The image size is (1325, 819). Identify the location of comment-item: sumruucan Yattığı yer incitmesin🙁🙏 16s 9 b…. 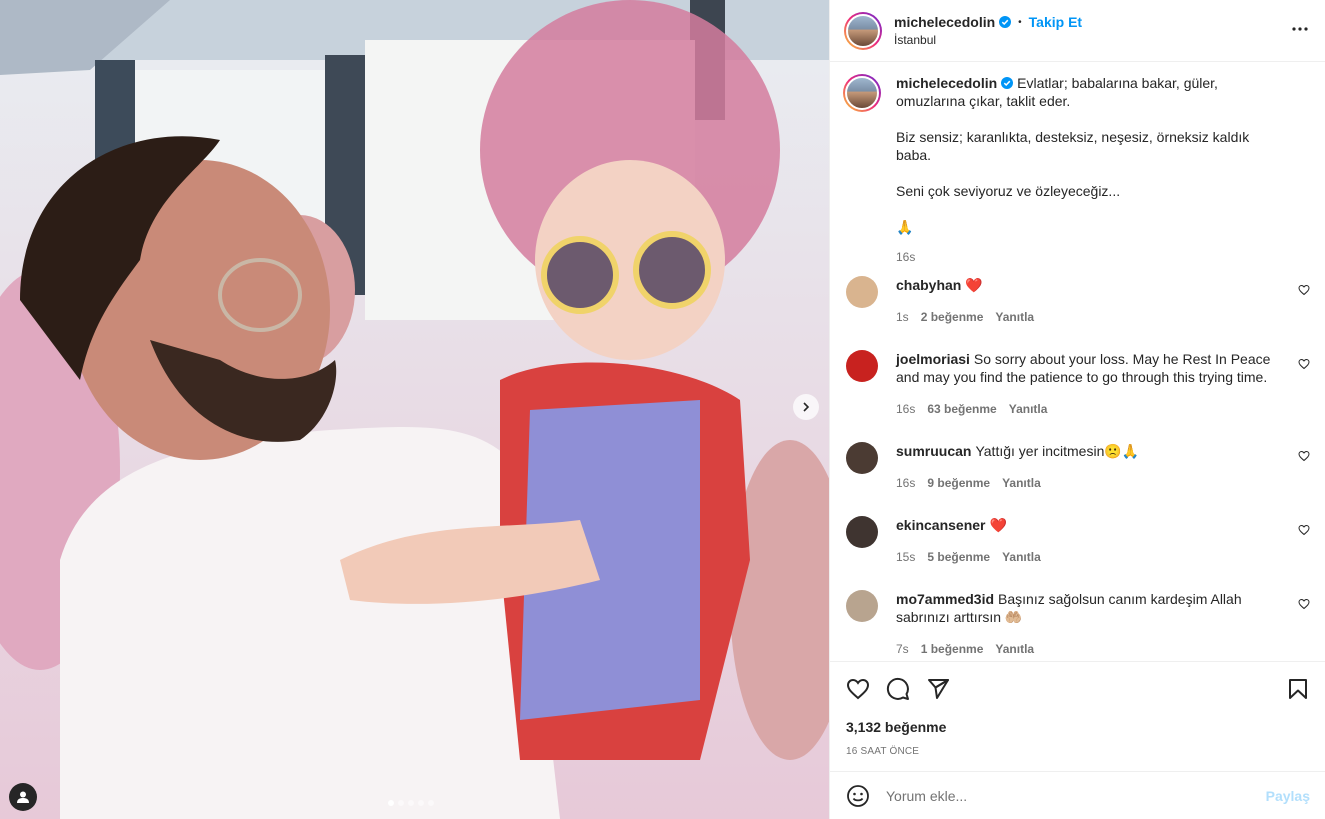
(1078, 467).